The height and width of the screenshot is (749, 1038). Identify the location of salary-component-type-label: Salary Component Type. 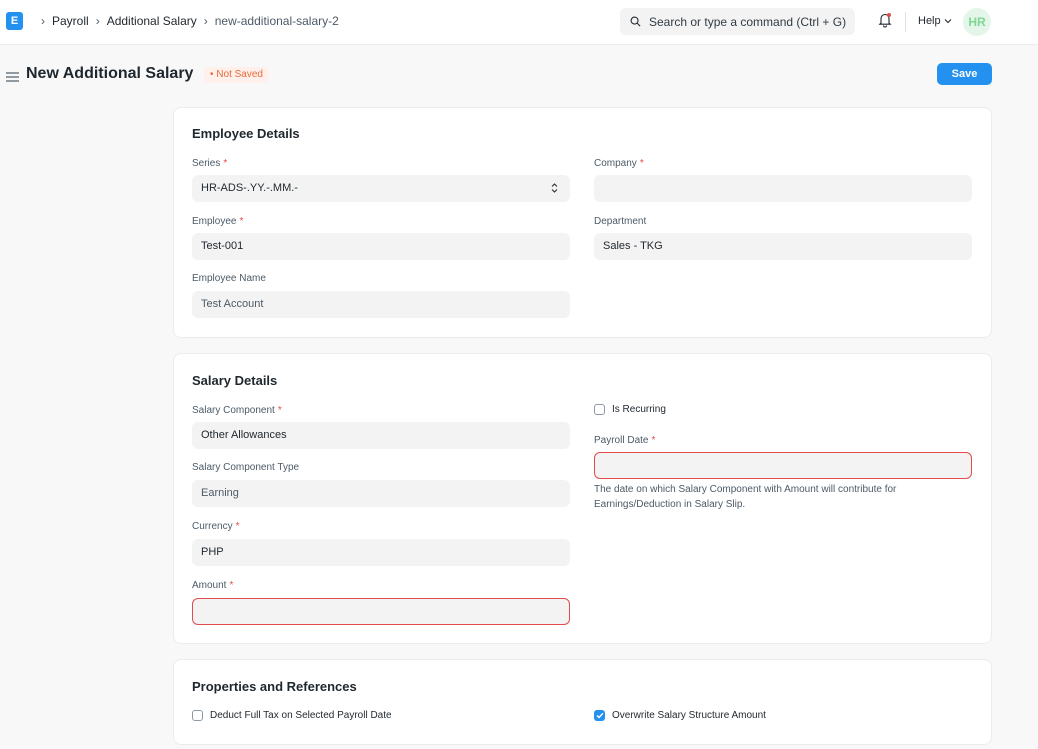
(246, 467).